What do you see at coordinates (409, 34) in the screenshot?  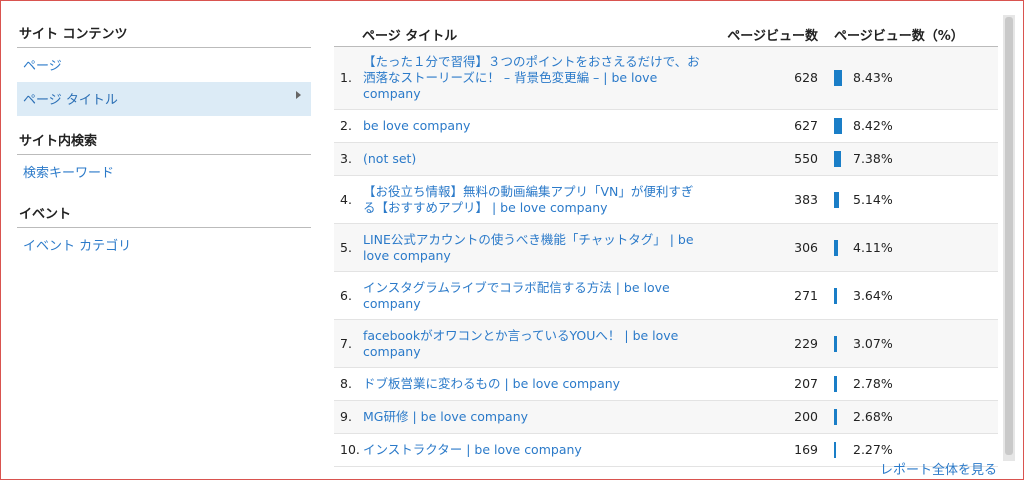 I see `column-header-title: ページ タイトル` at bounding box center [409, 34].